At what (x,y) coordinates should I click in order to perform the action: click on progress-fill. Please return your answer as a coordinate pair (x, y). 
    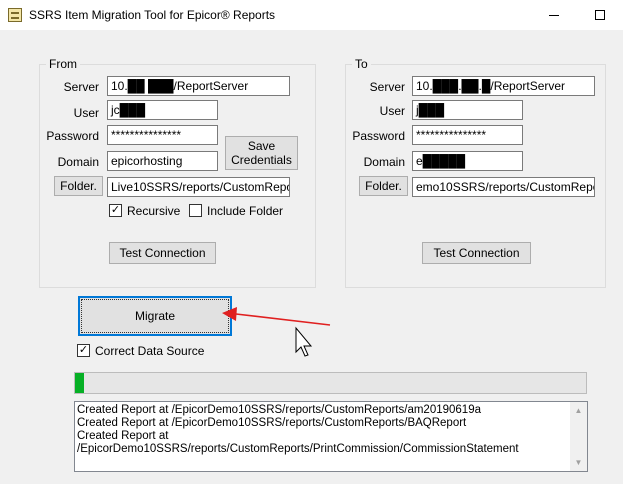
    Looking at the image, I should click on (79, 383).